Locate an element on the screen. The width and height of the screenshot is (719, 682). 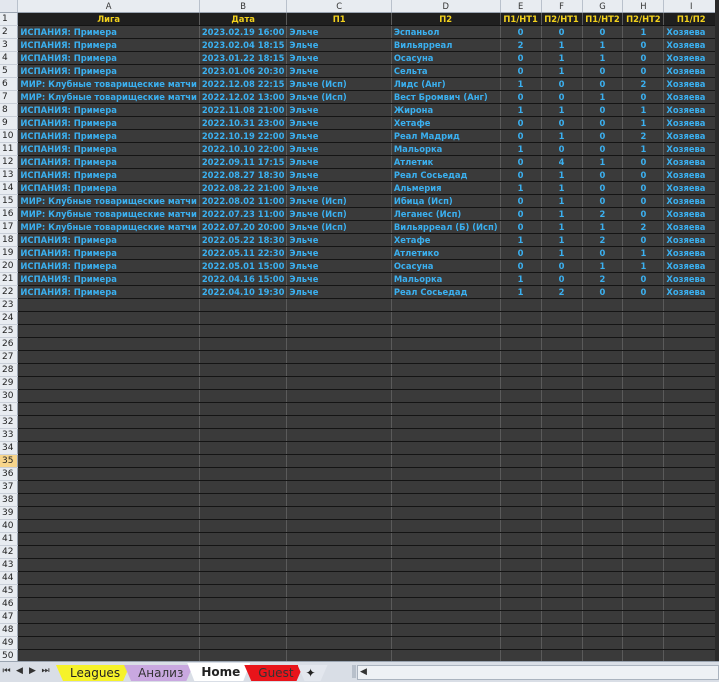
row-header: 45 is located at coordinates (9, 591).